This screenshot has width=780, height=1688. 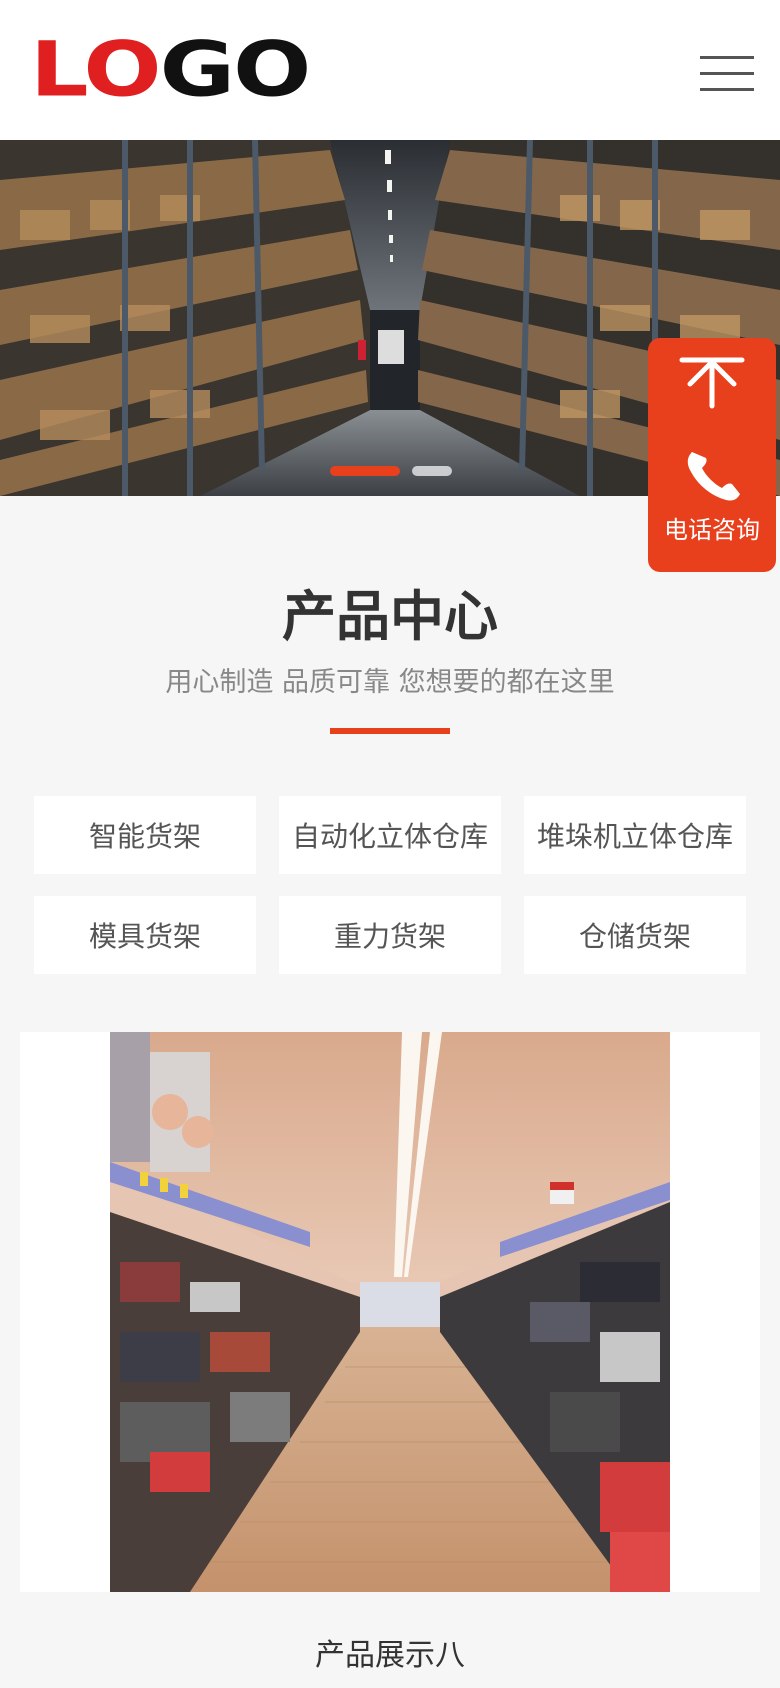 What do you see at coordinates (712, 505) in the screenshot?
I see `phone-consult-button` at bounding box center [712, 505].